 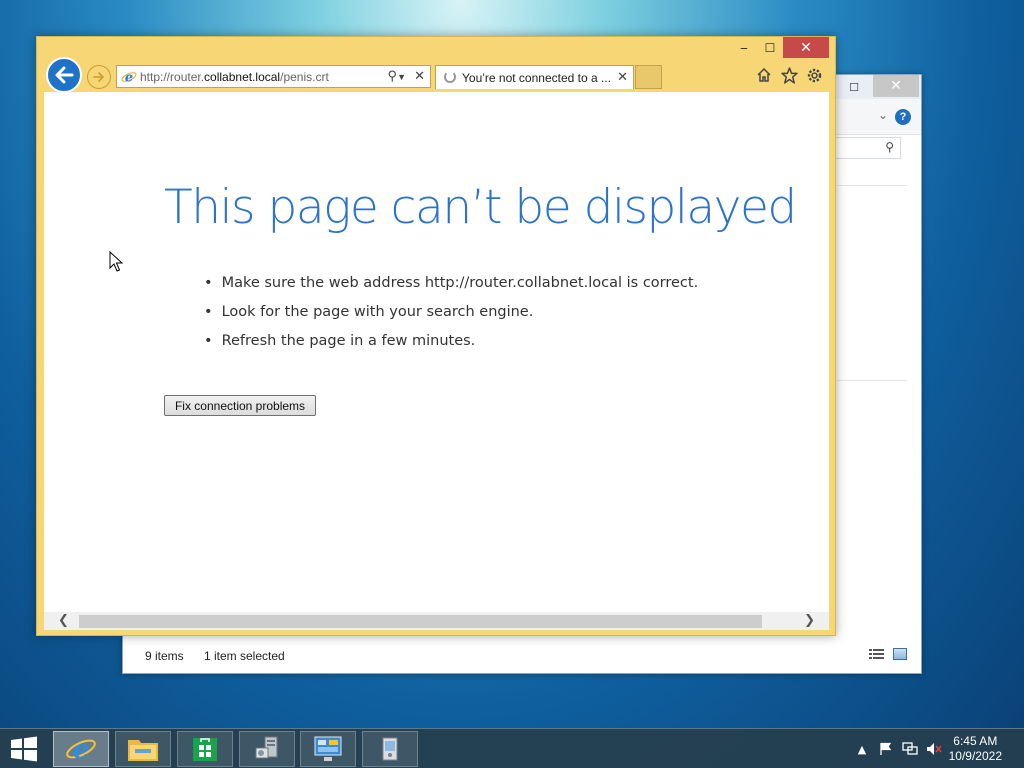 What do you see at coordinates (401, 77) in the screenshot?
I see `dropdown-arrow-icon: ▼` at bounding box center [401, 77].